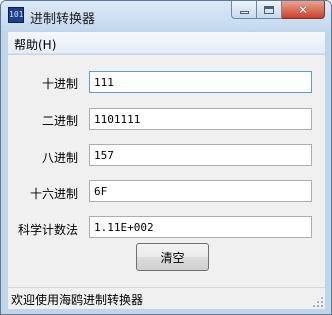 The image size is (332, 315). I want to click on window-controls: ✕, so click(278, 10).